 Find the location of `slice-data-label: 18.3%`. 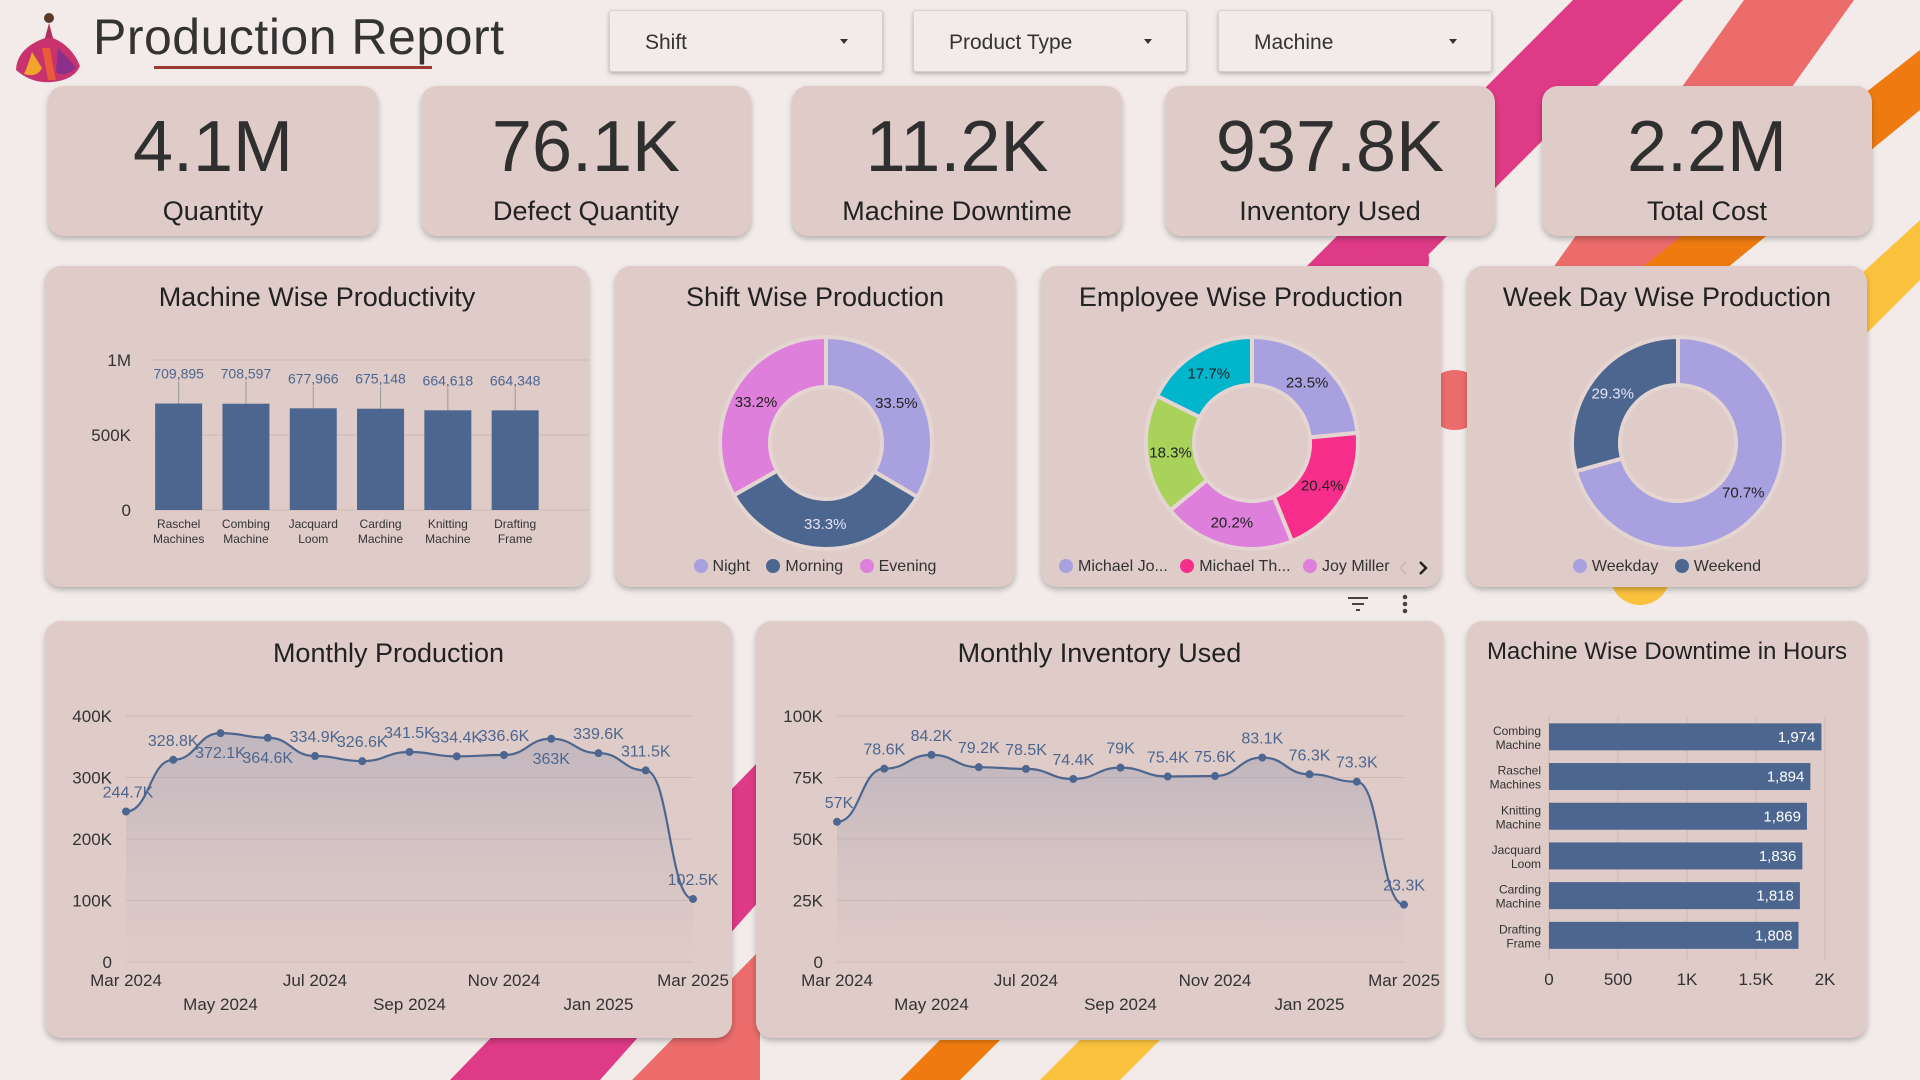

slice-data-label: 18.3% is located at coordinates (1170, 452).